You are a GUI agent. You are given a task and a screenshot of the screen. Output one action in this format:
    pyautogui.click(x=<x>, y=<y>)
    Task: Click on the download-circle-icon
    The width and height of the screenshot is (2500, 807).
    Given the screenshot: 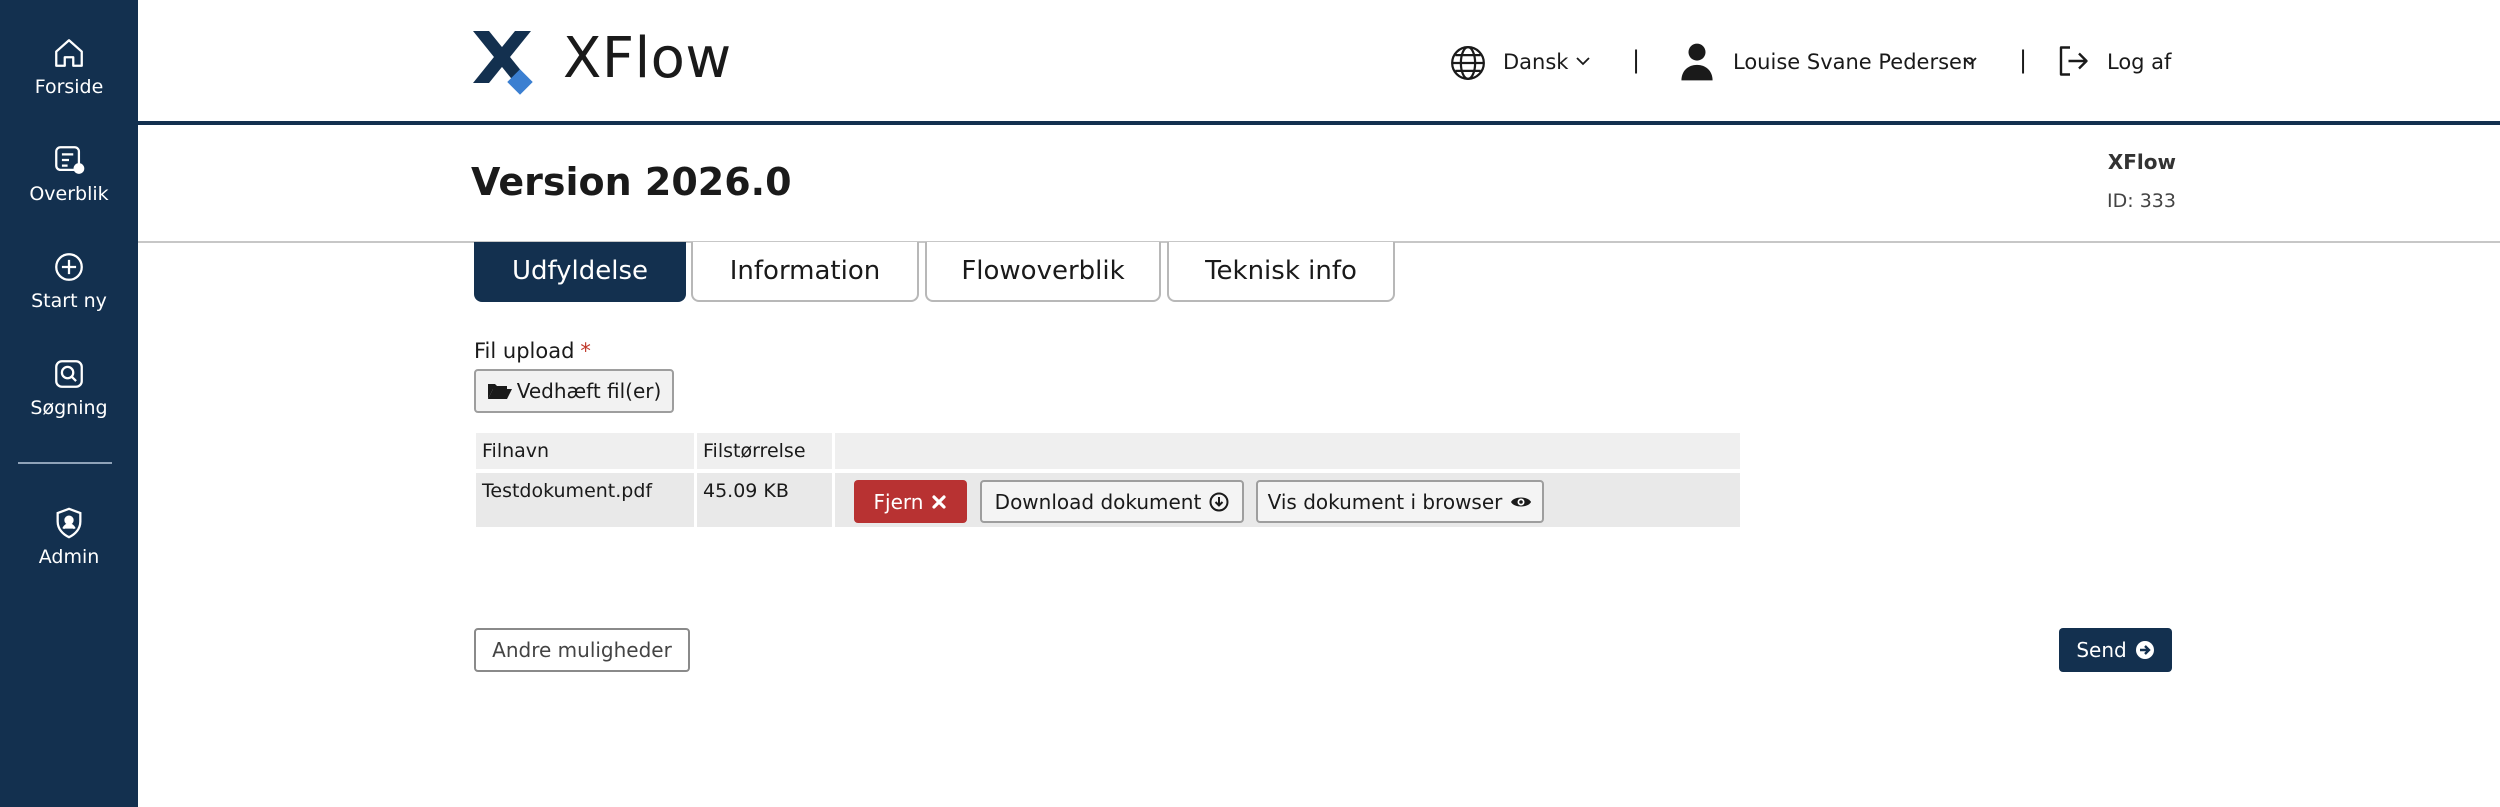 What is the action you would take?
    pyautogui.click(x=1219, y=501)
    